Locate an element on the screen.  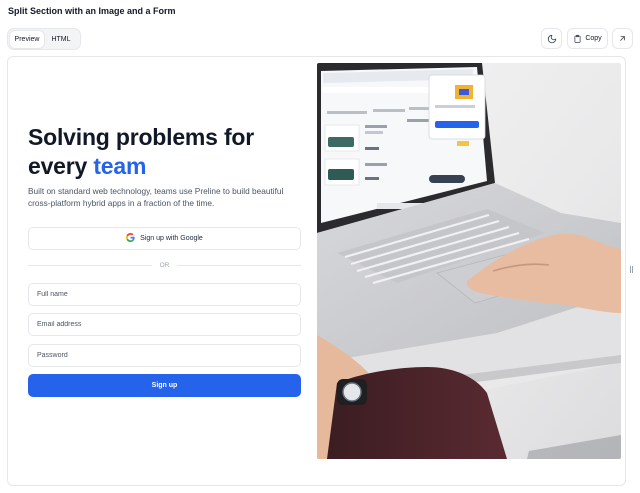
copy-button: Copy is located at coordinates (587, 38).